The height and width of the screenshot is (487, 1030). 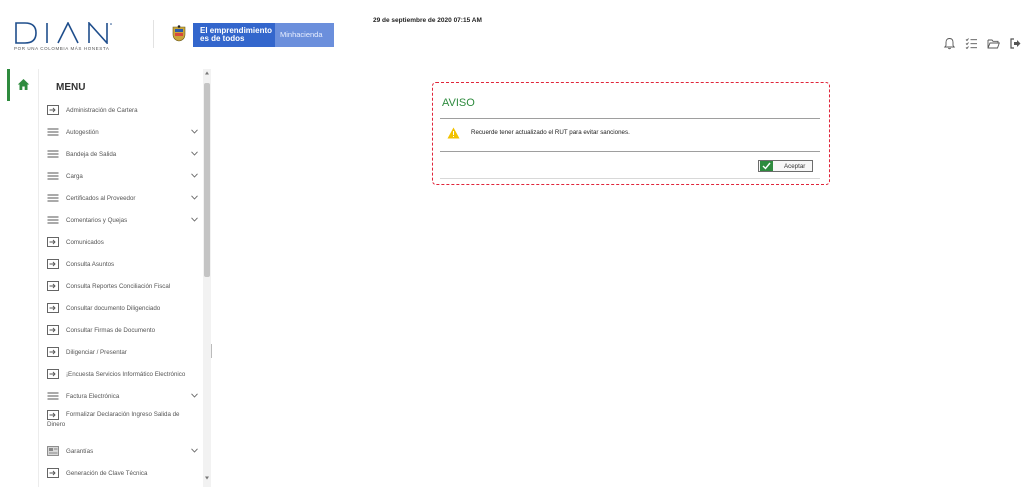 What do you see at coordinates (113, 308) in the screenshot?
I see `sidebar-menu-item-label: Consultar documento Diligenciado` at bounding box center [113, 308].